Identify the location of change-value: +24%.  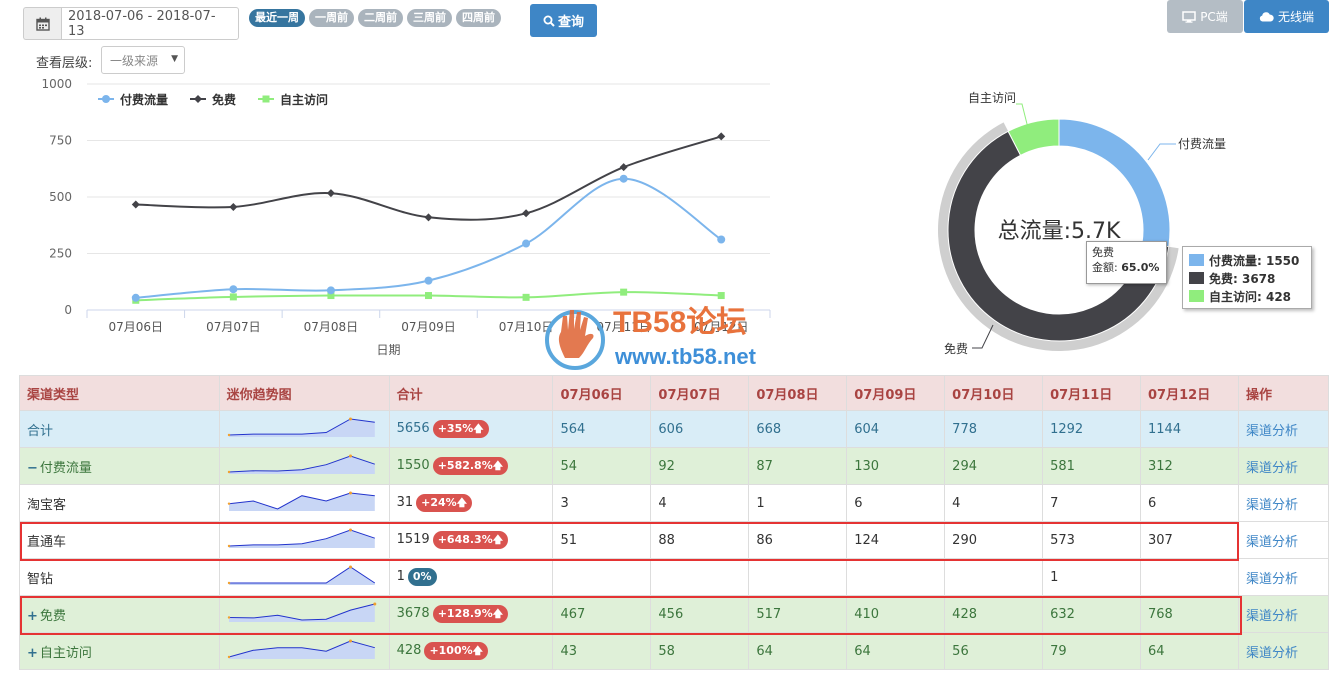
(439, 502).